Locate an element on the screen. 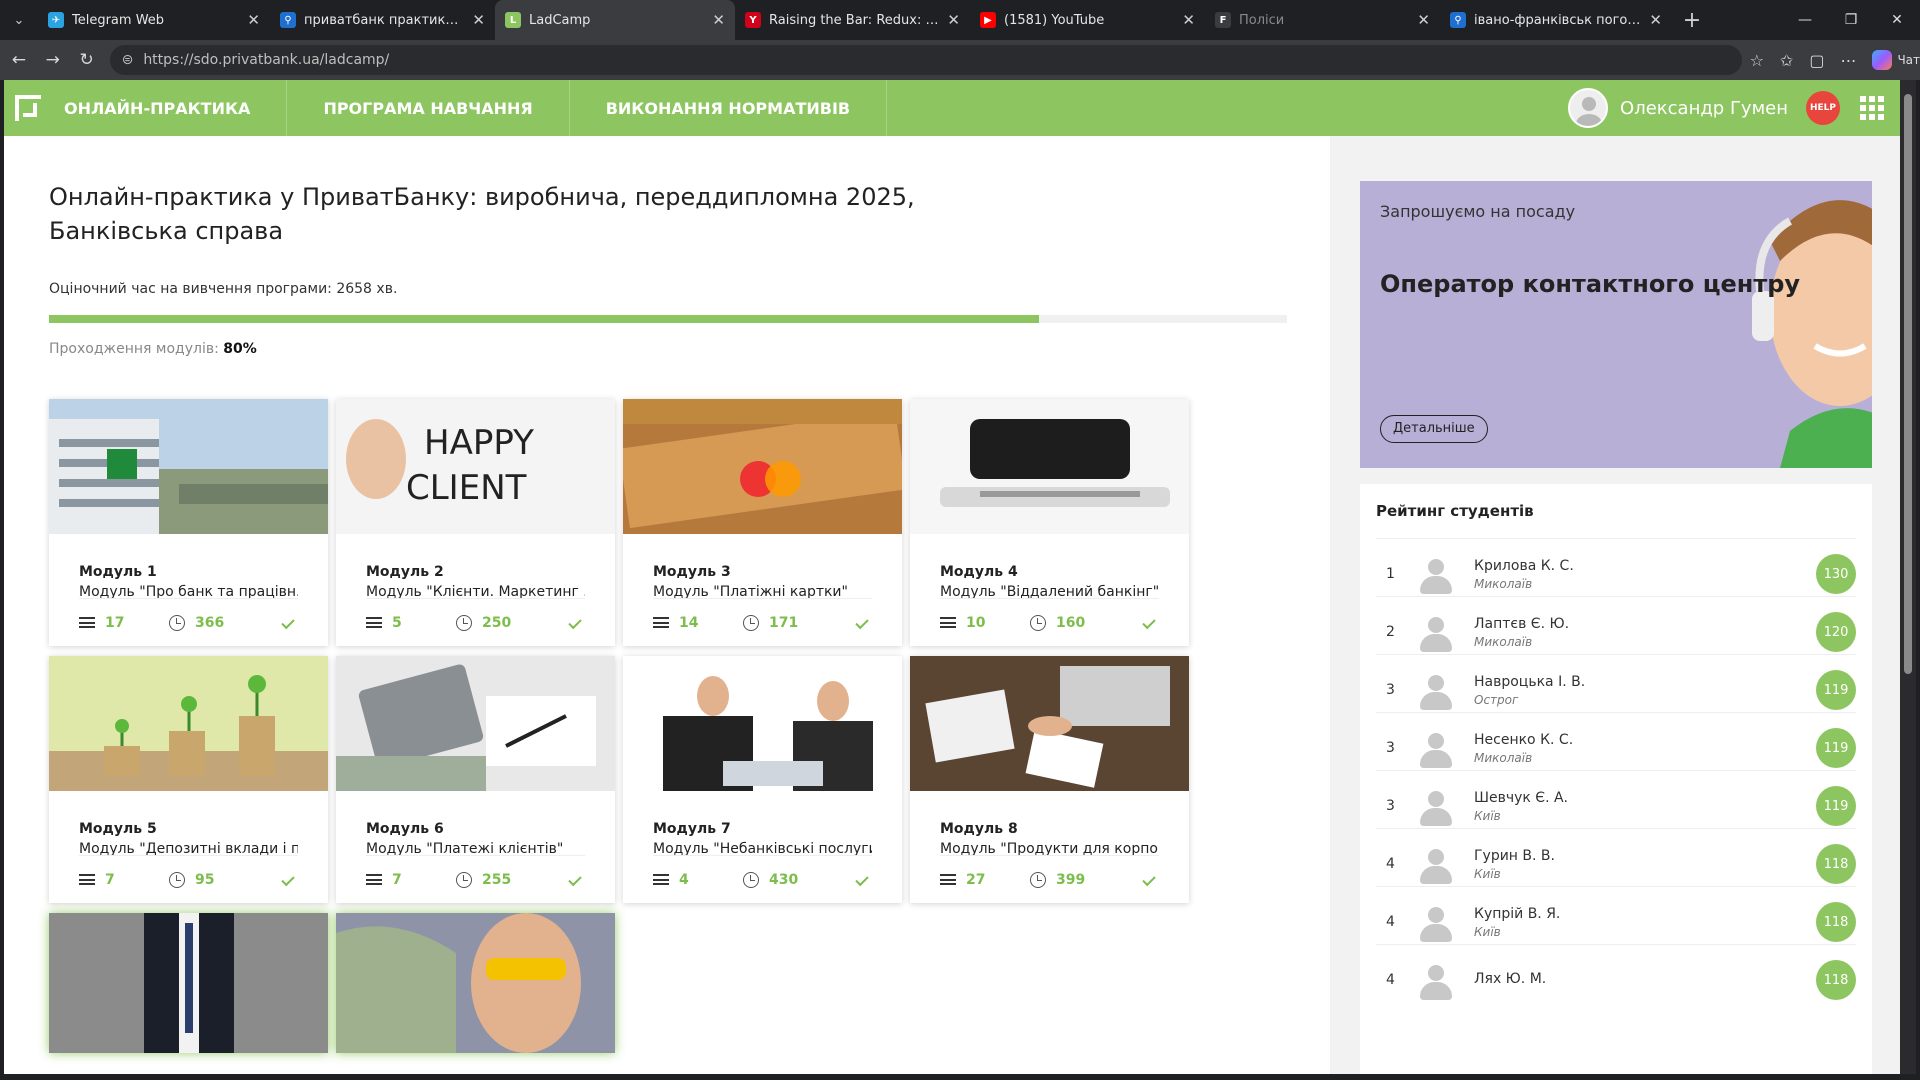  new-tab-button: + is located at coordinates (1692, 20).